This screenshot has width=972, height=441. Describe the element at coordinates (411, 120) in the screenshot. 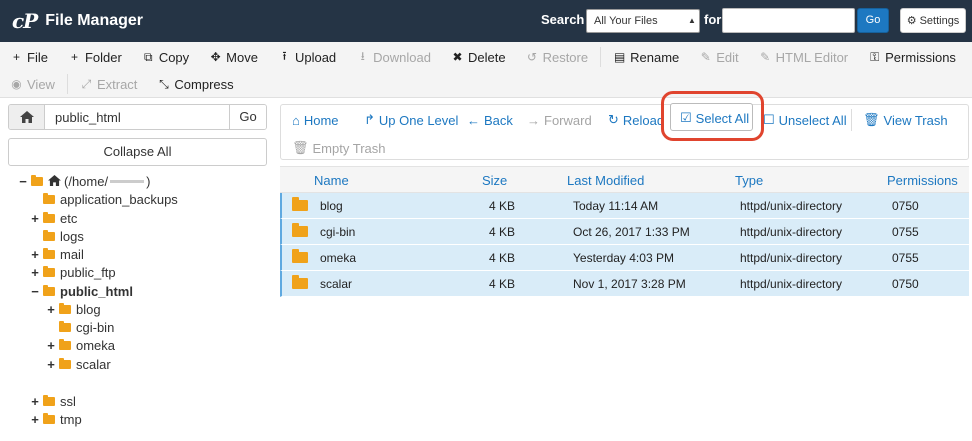

I see `up-one-level-button: ↱ Up One Level` at that location.